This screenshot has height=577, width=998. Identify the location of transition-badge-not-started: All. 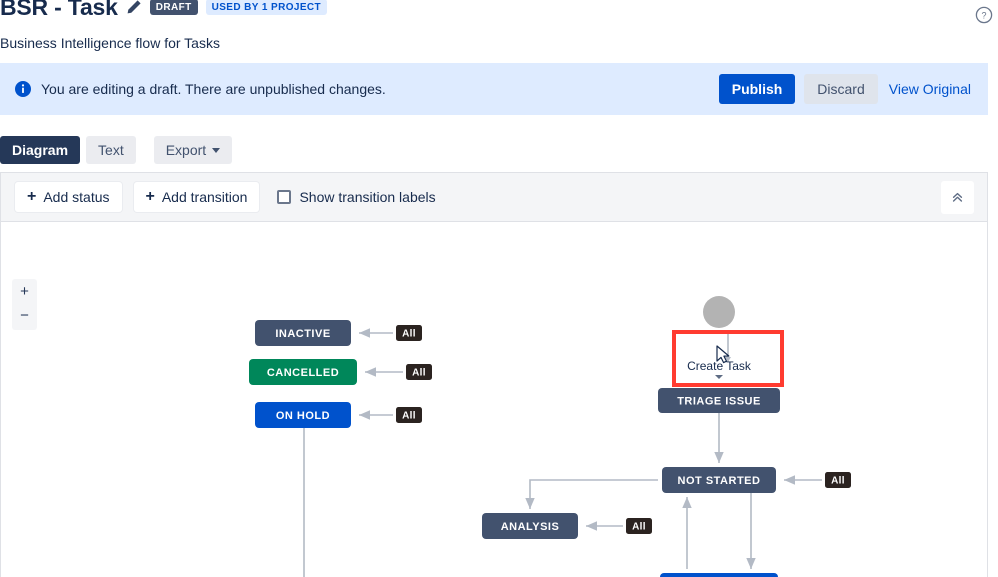
(838, 480).